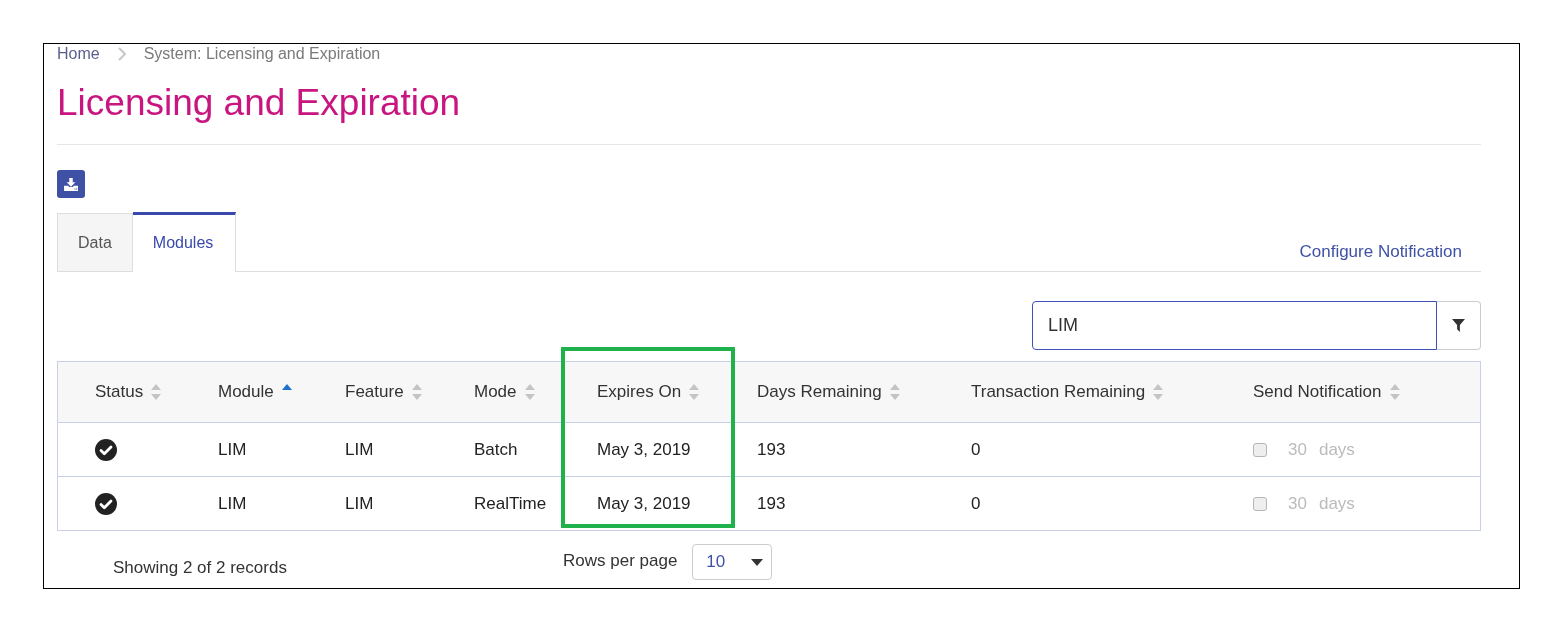  I want to click on table-cell: RealTime, so click(498, 503).